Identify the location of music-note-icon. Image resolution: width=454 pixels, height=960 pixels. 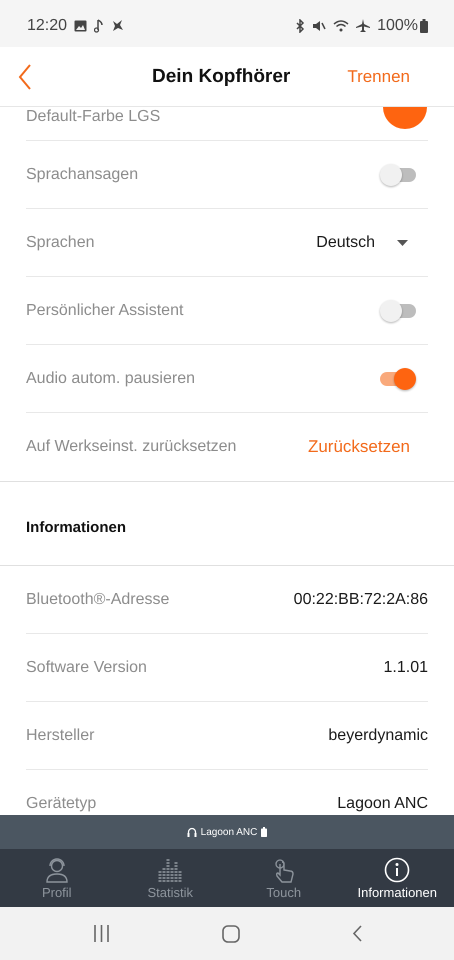
(99, 25).